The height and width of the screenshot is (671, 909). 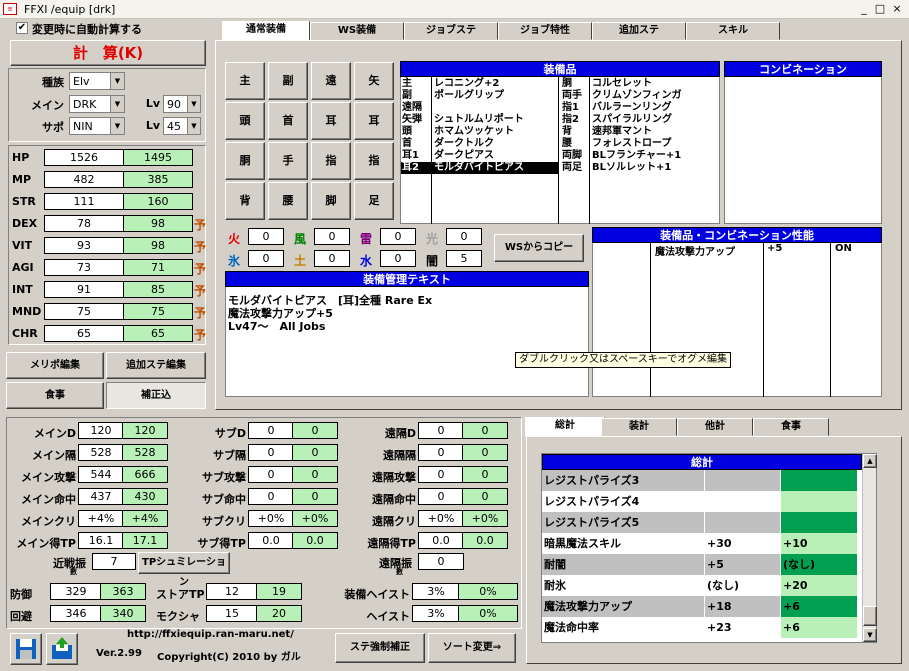 I want to click on equip-row: 耳2 モルダバイトピアス, so click(x=479, y=168).